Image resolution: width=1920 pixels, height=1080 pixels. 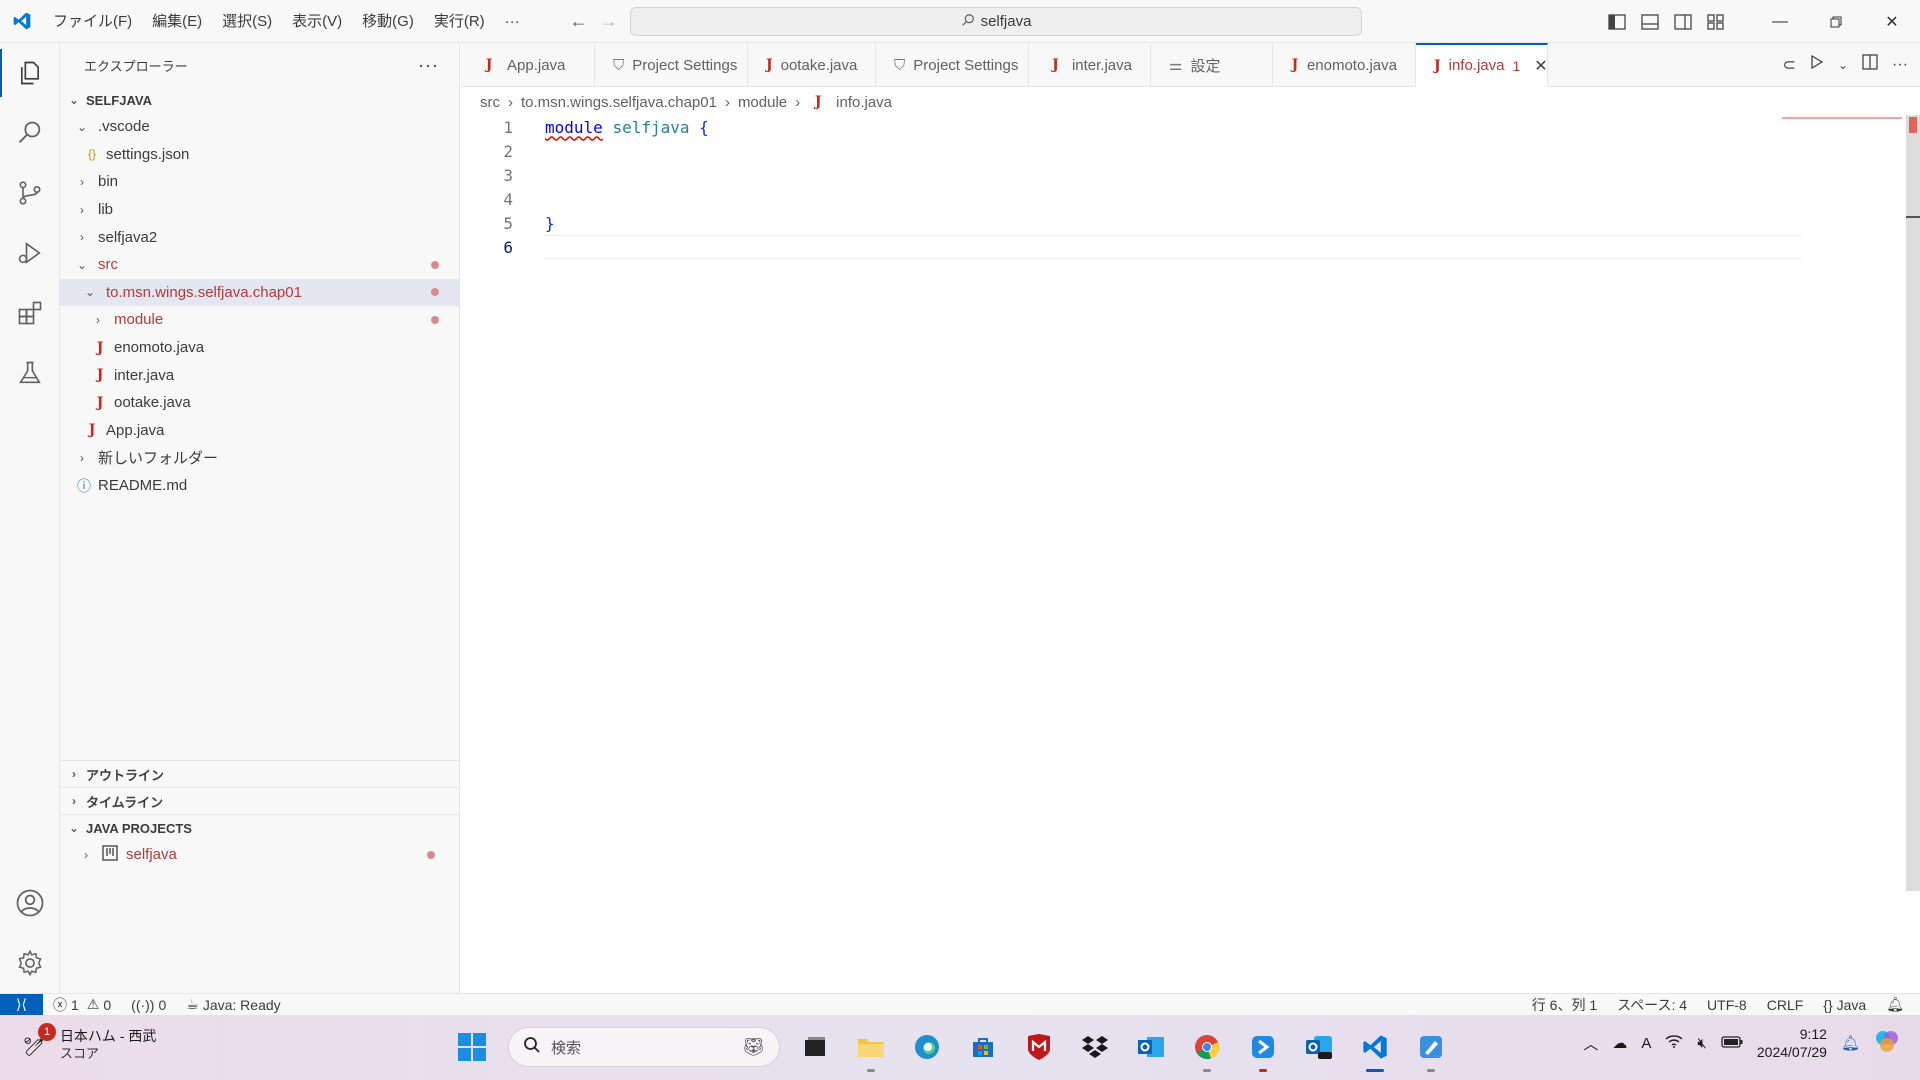 What do you see at coordinates (260, 827) in the screenshot?
I see `java-projects-section: ⌄ JAVA PROJECTS` at bounding box center [260, 827].